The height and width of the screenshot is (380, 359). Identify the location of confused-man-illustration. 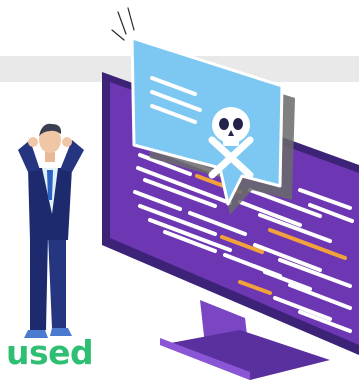
(51, 230).